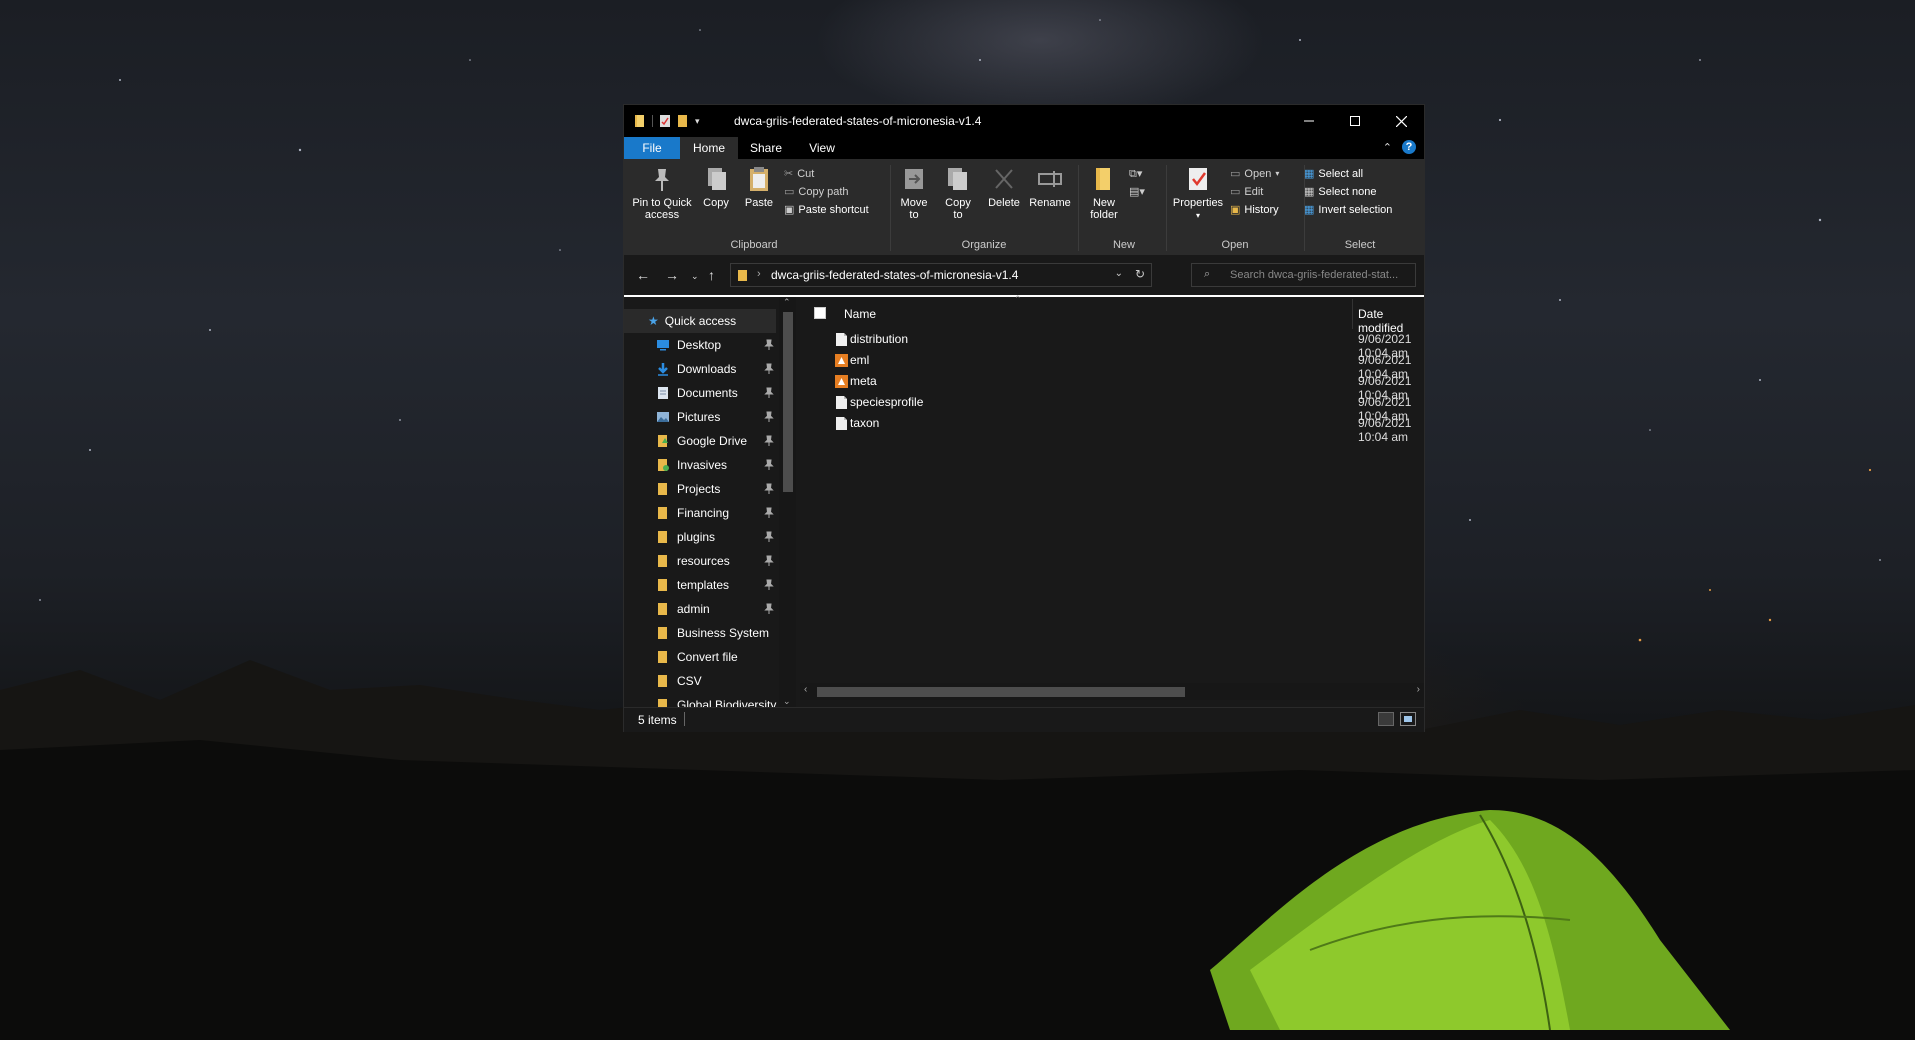  Describe the element at coordinates (1409, 147) in the screenshot. I see `help-icon: ?` at that location.